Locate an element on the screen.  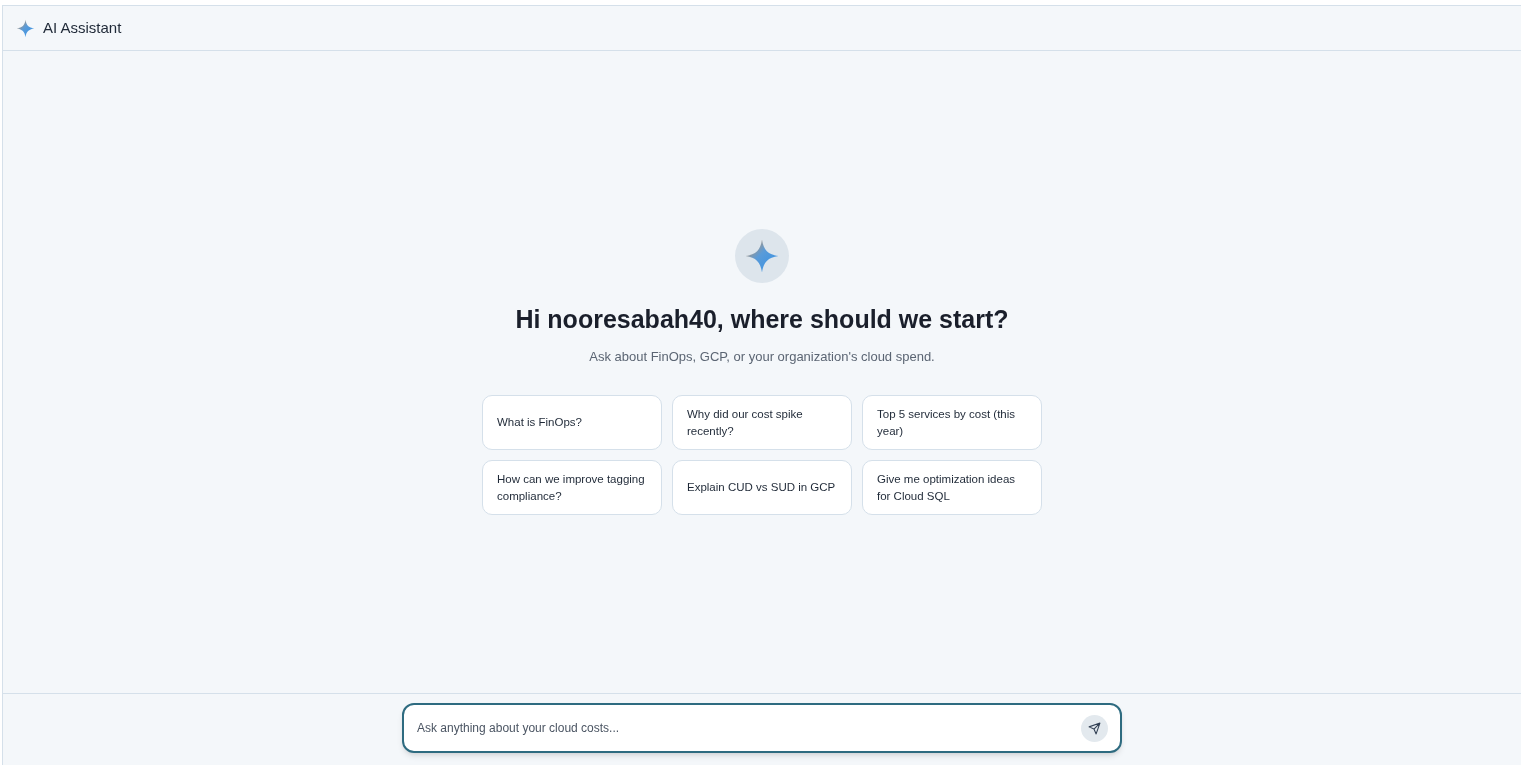
suggestion-card: Explain CUD vs SUD in GCP is located at coordinates (762, 487).